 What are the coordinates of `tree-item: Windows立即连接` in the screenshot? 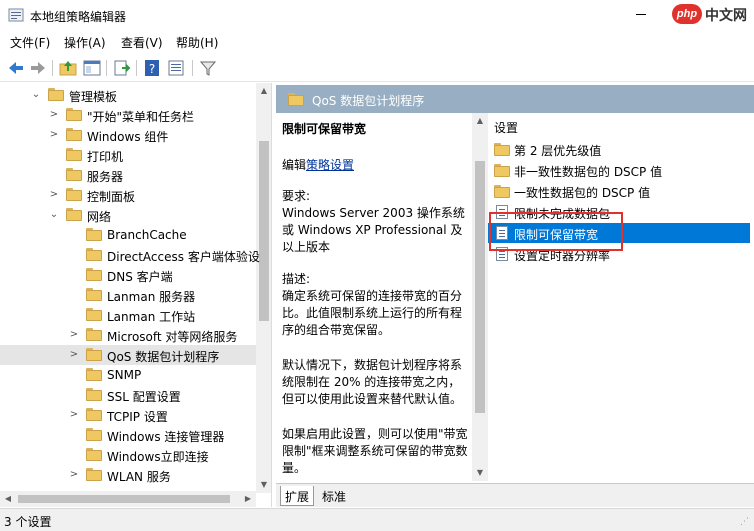 It's located at (128, 455).